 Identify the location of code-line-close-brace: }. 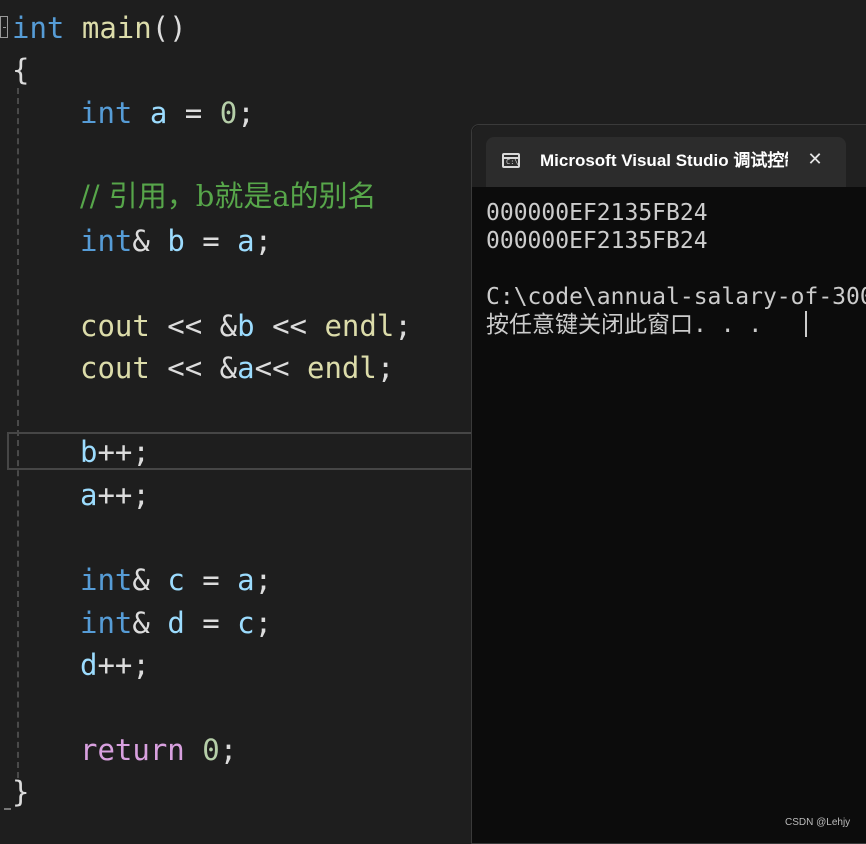
(20, 792).